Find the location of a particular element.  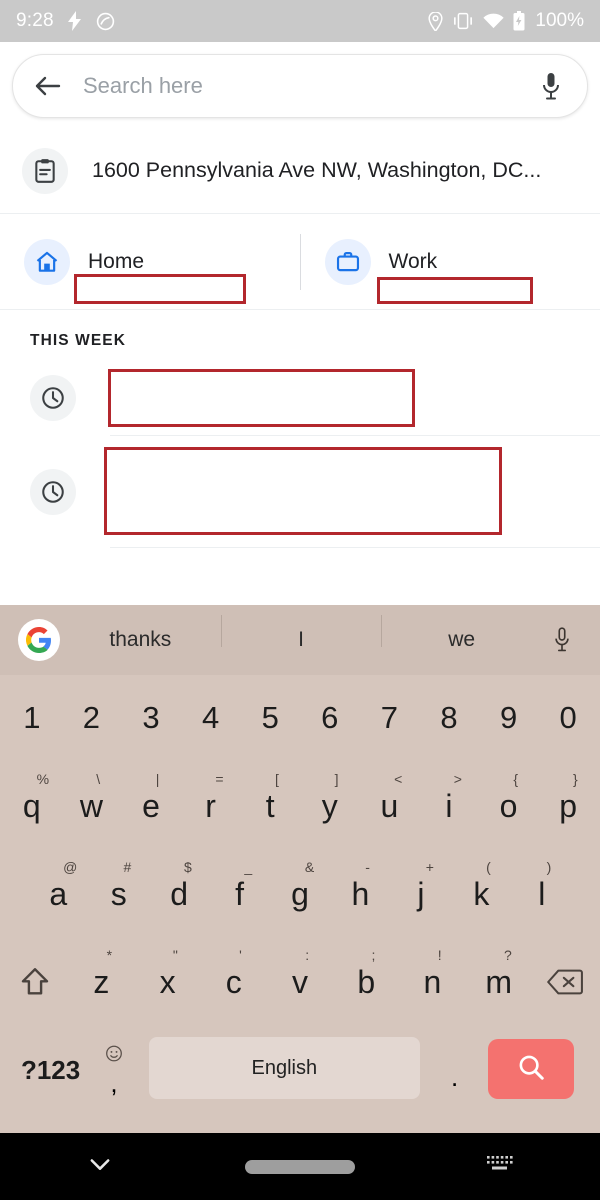

key-g: & g is located at coordinates (300, 894).